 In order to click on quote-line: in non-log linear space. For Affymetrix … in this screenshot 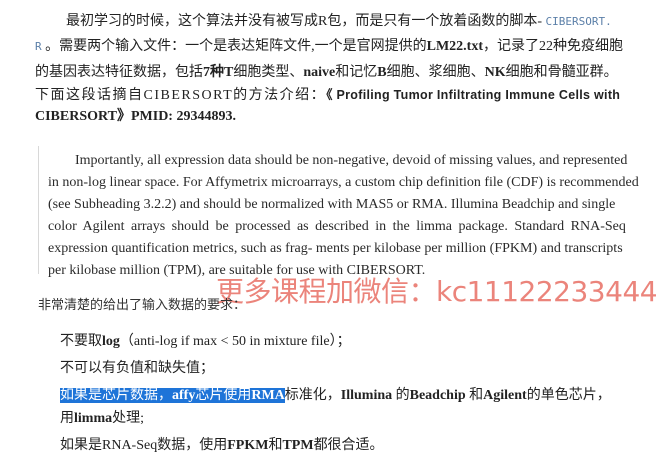, I will do `click(343, 182)`.